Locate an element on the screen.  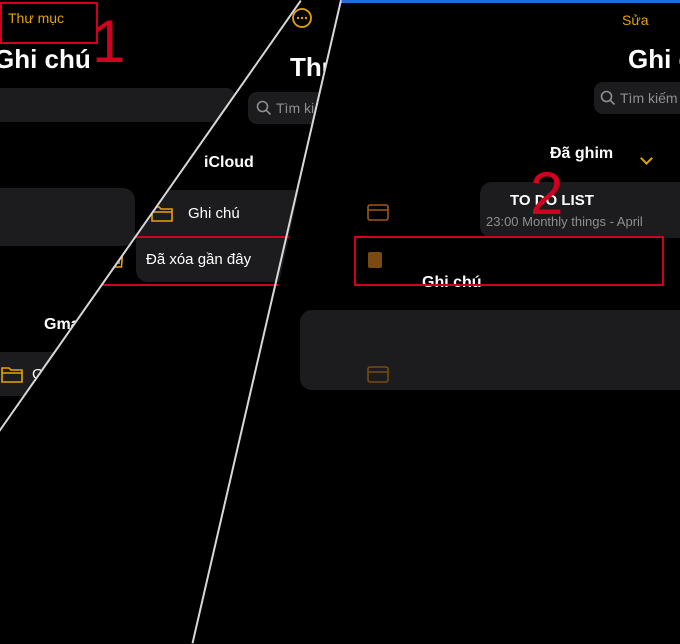
step-number-1: 1 is located at coordinates (109, 41).